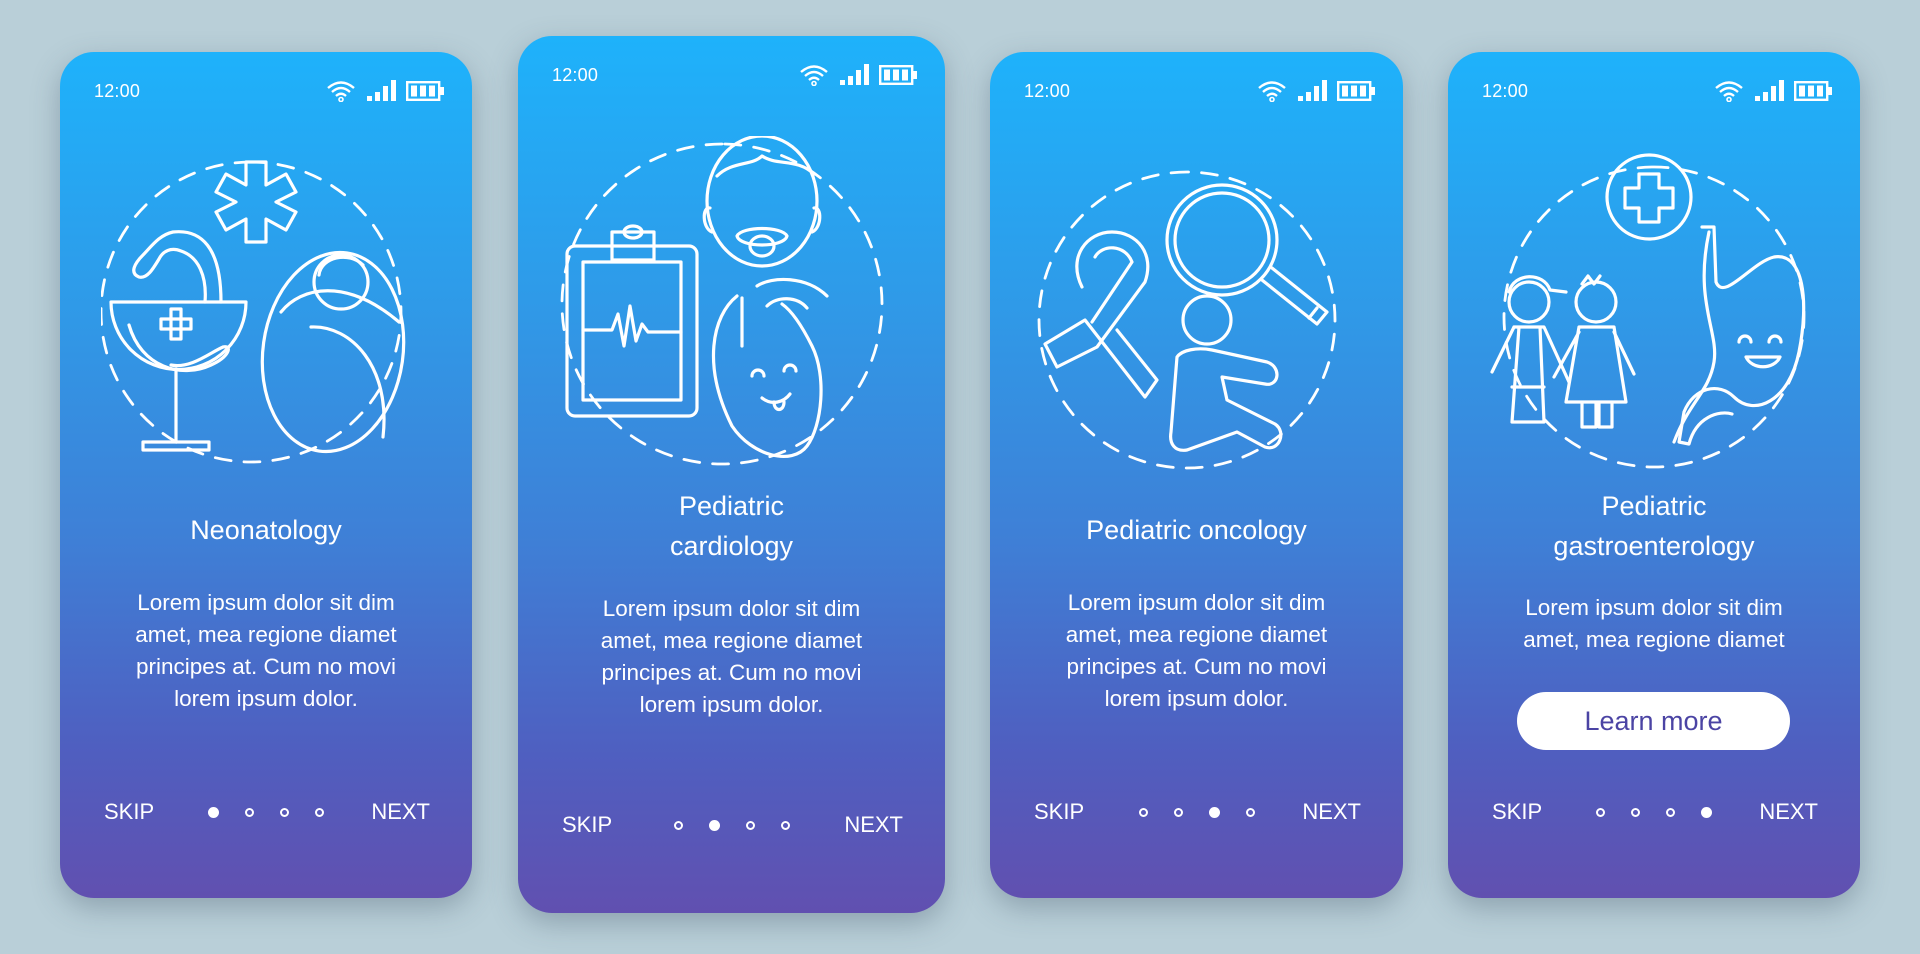  What do you see at coordinates (1739, 335) in the screenshot?
I see `smiling-stomach-icon` at bounding box center [1739, 335].